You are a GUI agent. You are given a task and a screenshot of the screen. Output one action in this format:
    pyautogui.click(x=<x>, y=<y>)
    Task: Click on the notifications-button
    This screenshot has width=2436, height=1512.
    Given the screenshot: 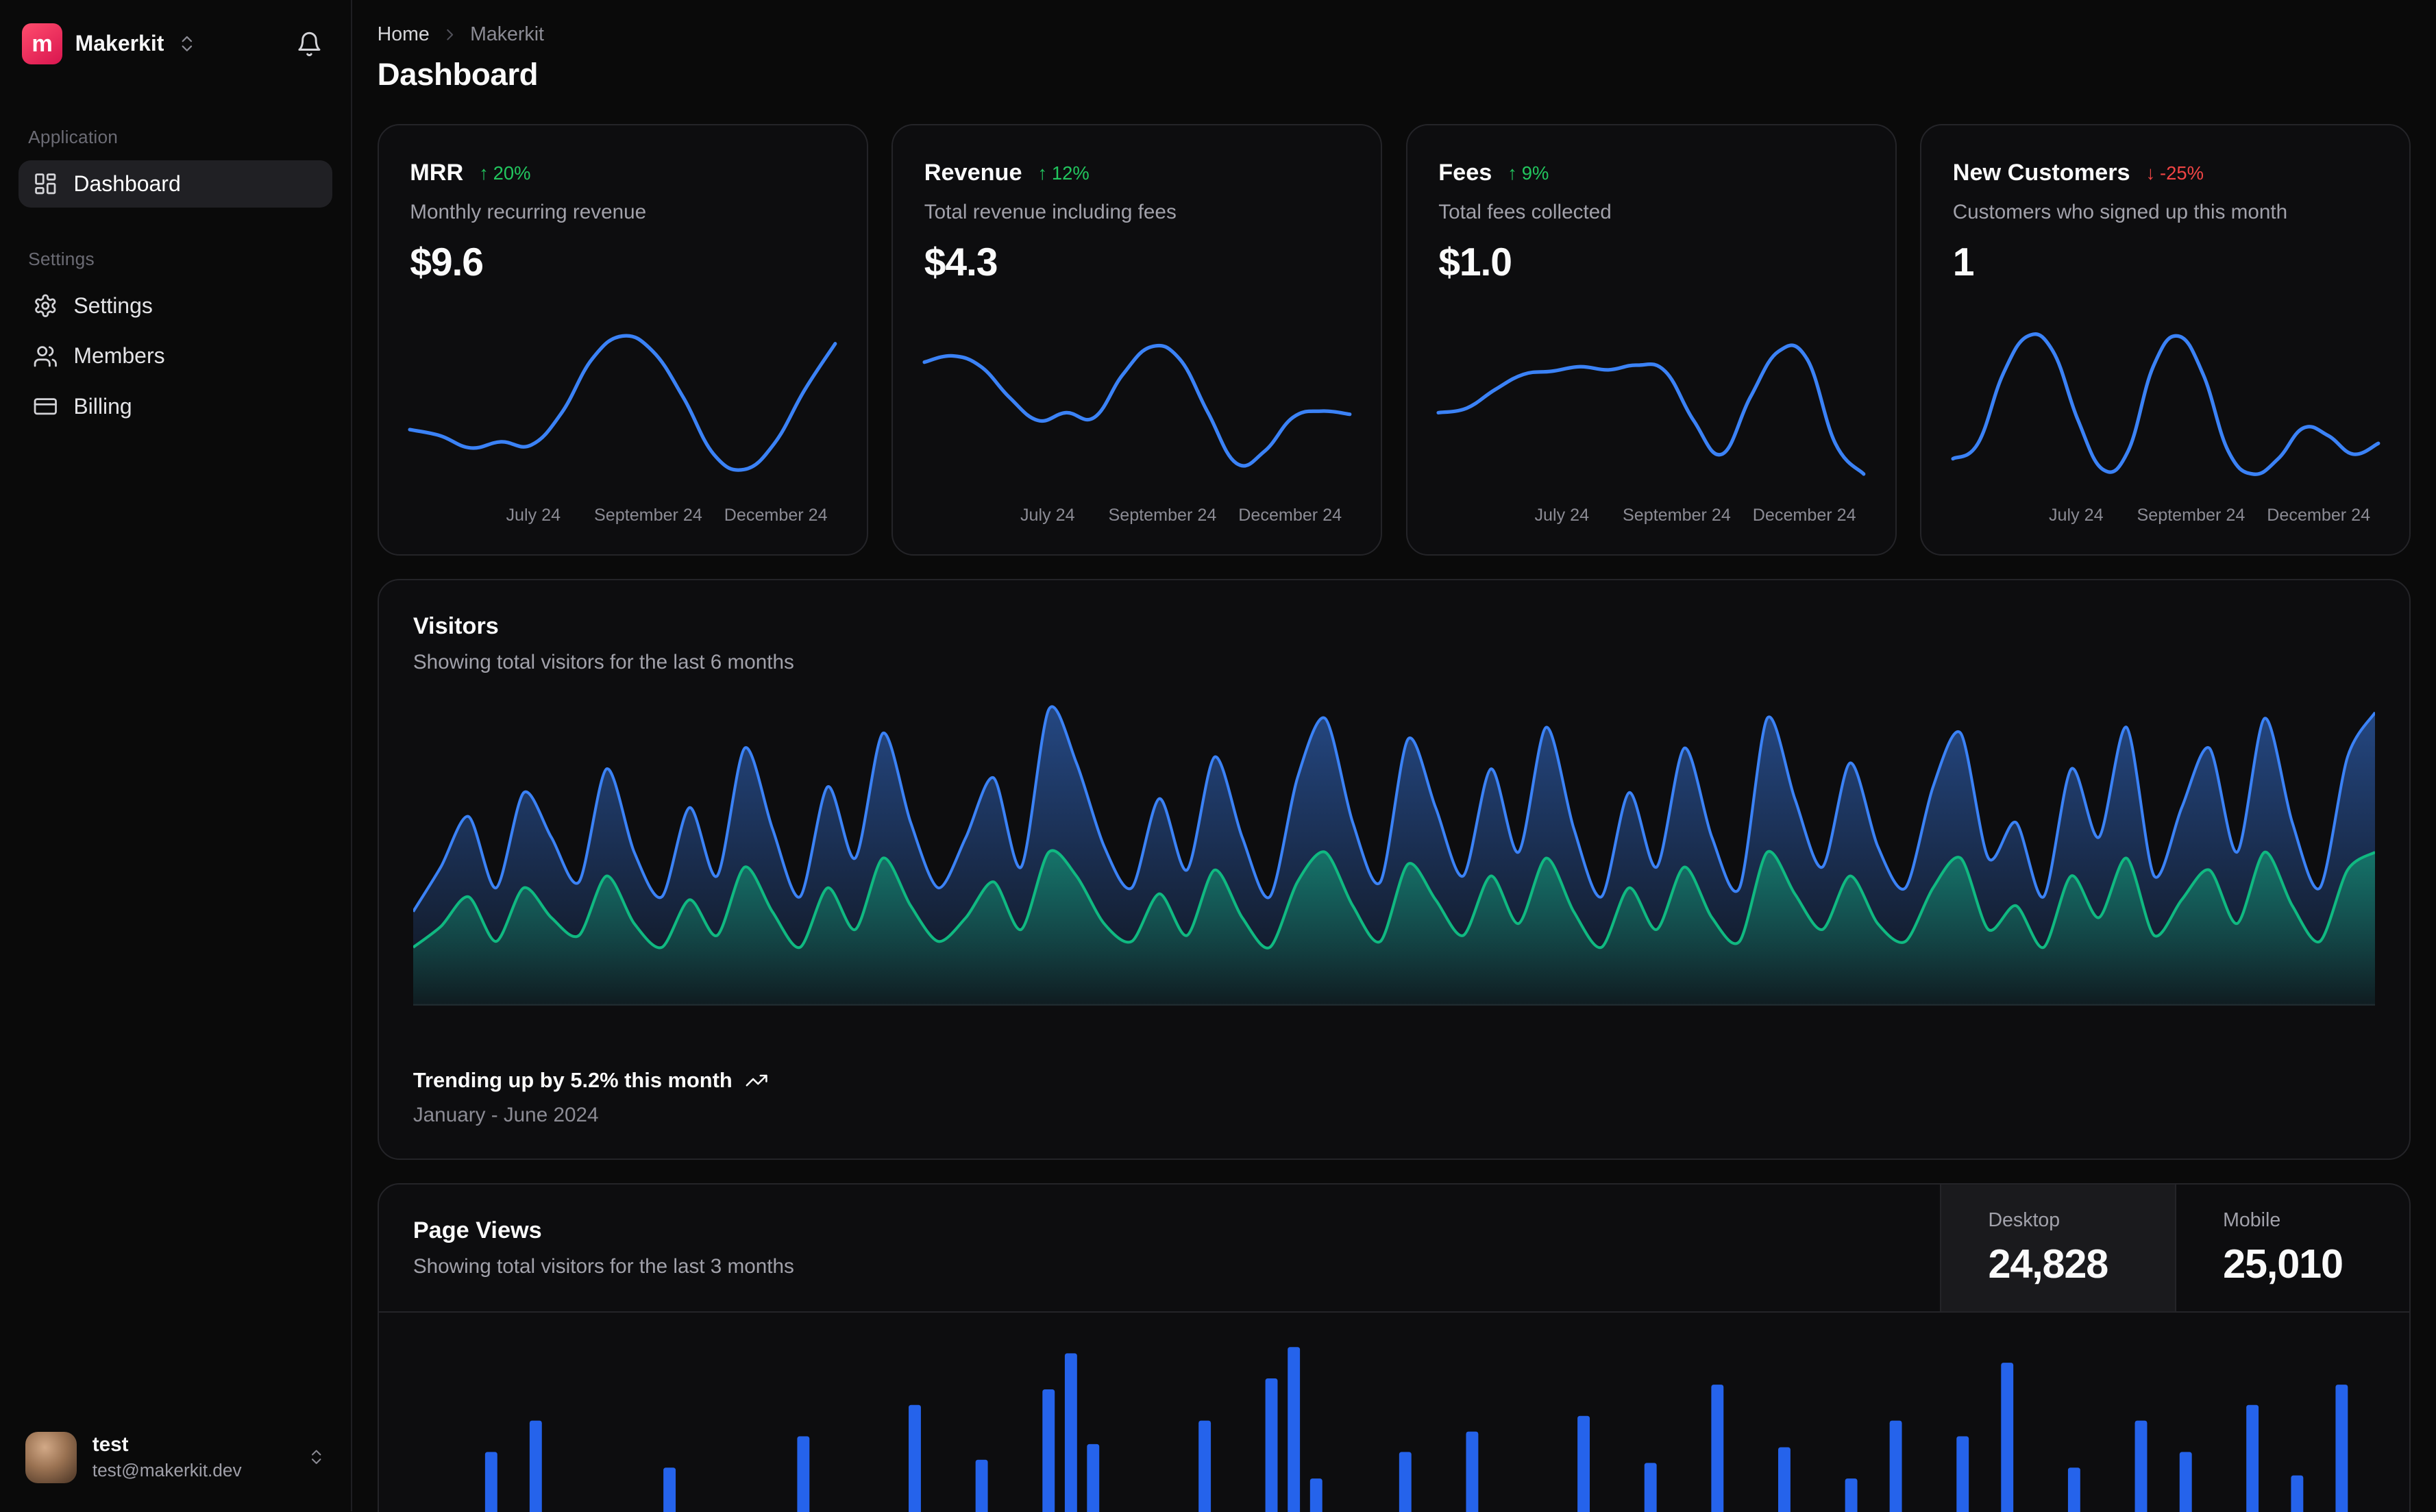 What is the action you would take?
    pyautogui.click(x=309, y=44)
    